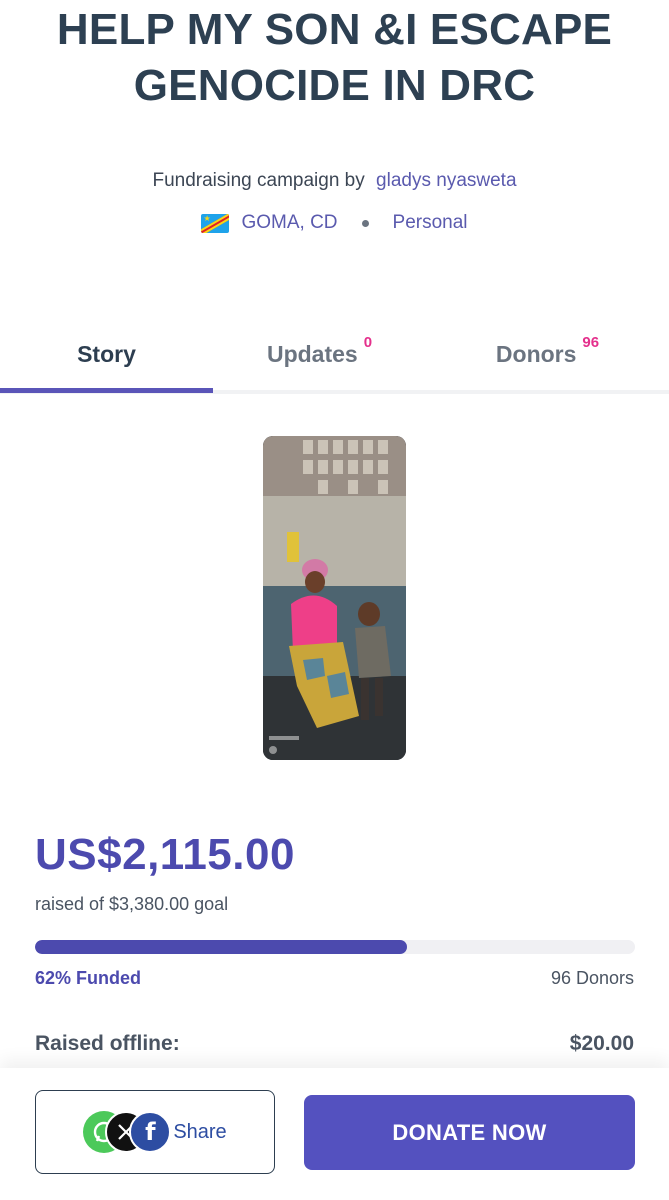  What do you see at coordinates (446, 180) in the screenshot?
I see `campaign-owner-link: gladys nyasweta` at bounding box center [446, 180].